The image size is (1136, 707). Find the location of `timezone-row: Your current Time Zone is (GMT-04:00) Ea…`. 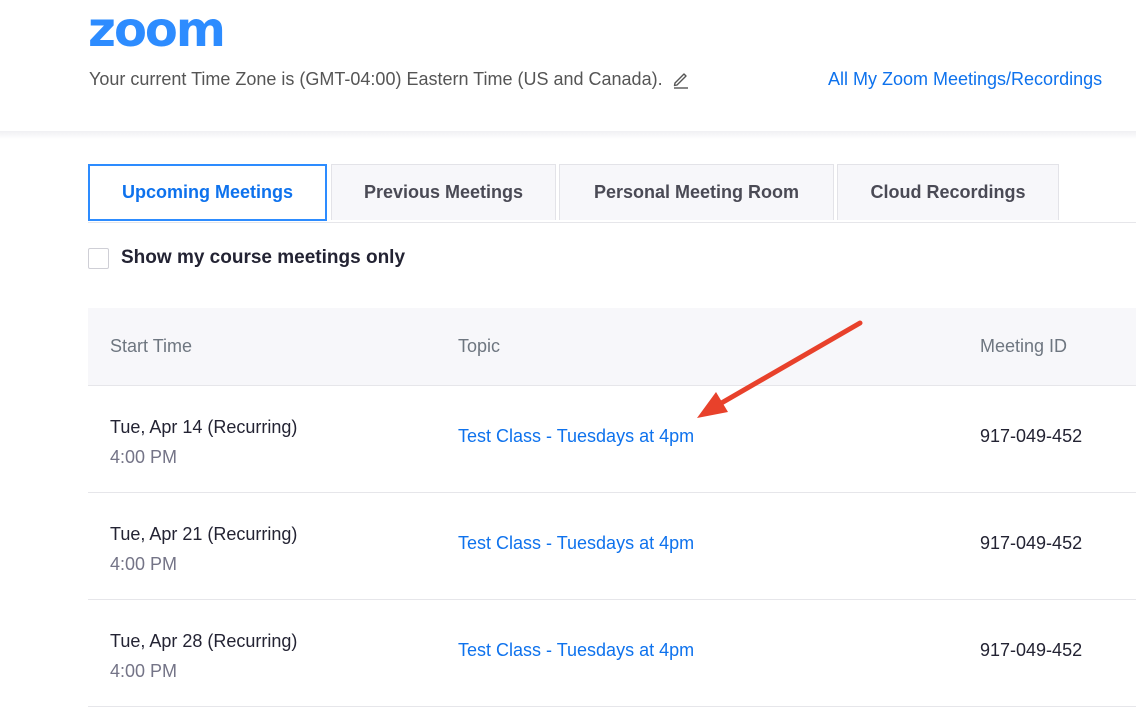

timezone-row: Your current Time Zone is (GMT-04:00) Ea… is located at coordinates (390, 79).